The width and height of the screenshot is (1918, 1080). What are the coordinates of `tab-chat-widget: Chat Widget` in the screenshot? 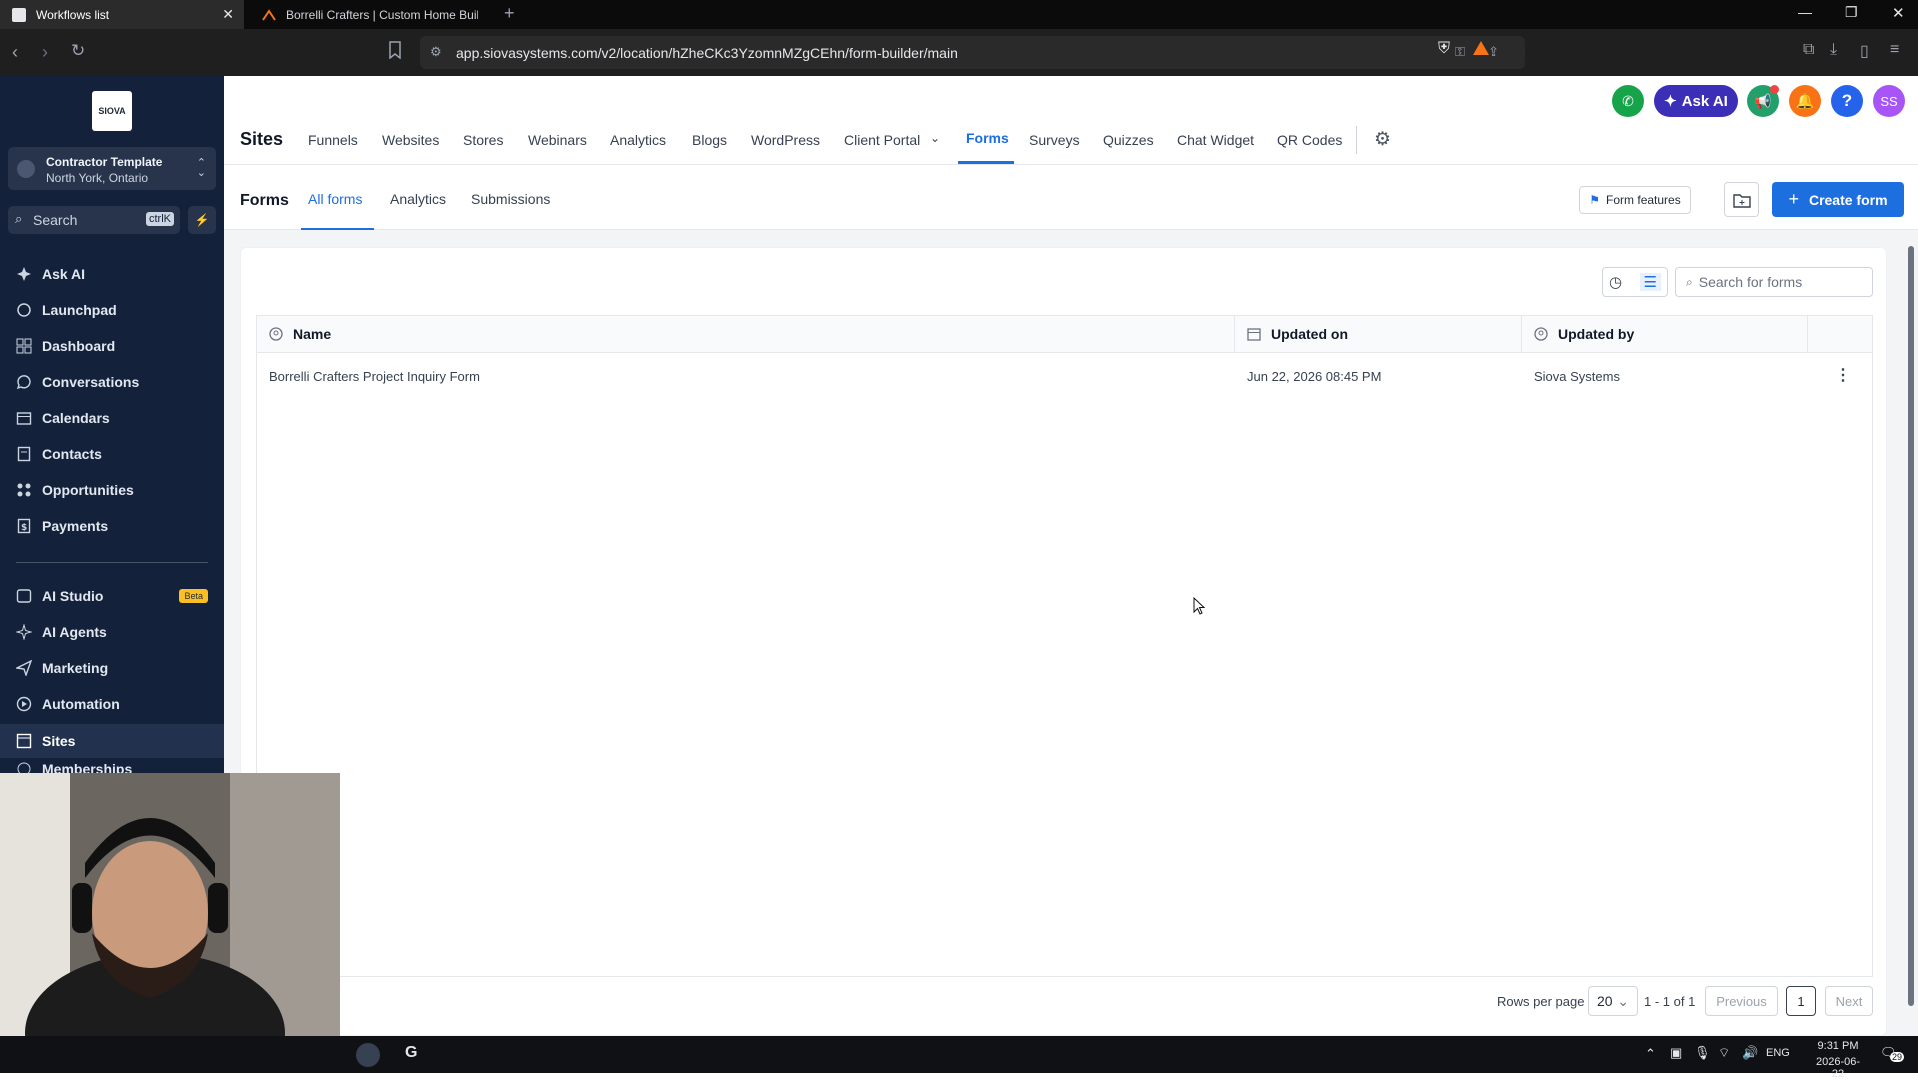 It's located at (1215, 140).